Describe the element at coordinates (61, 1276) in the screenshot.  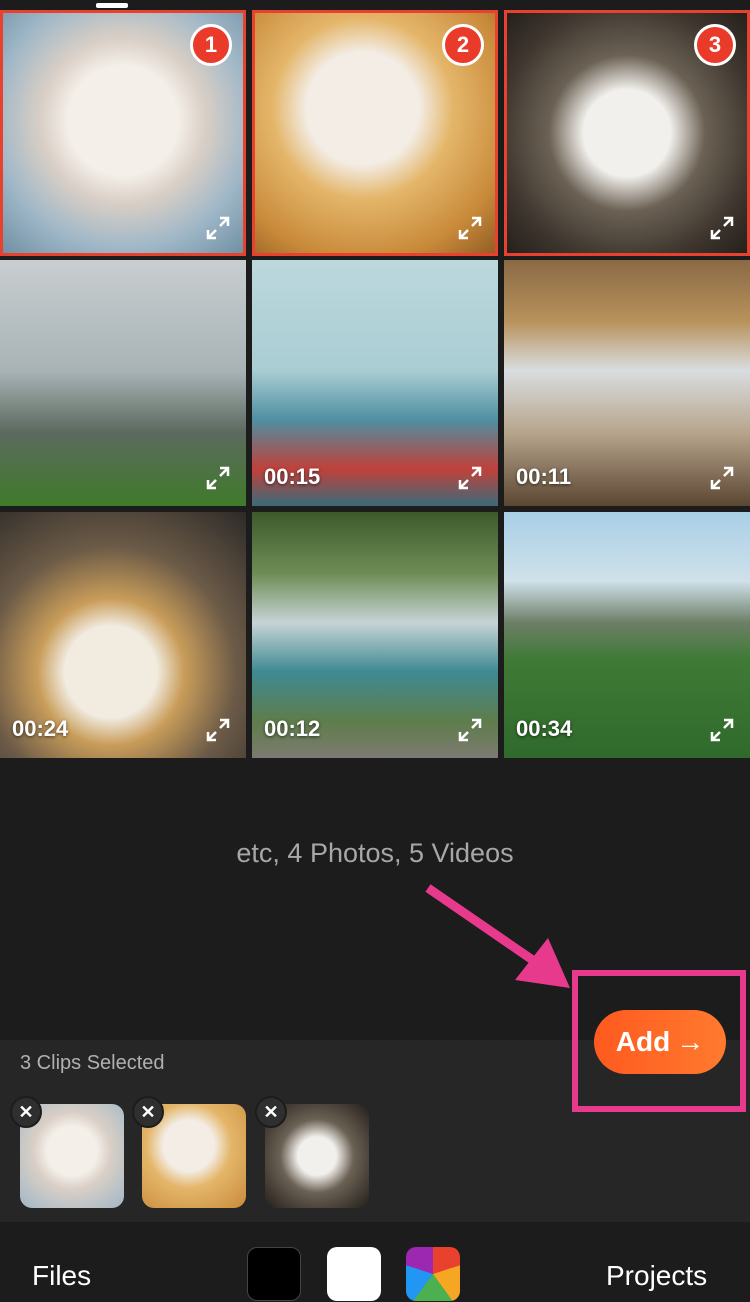
I see `files-tab: Files` at that location.